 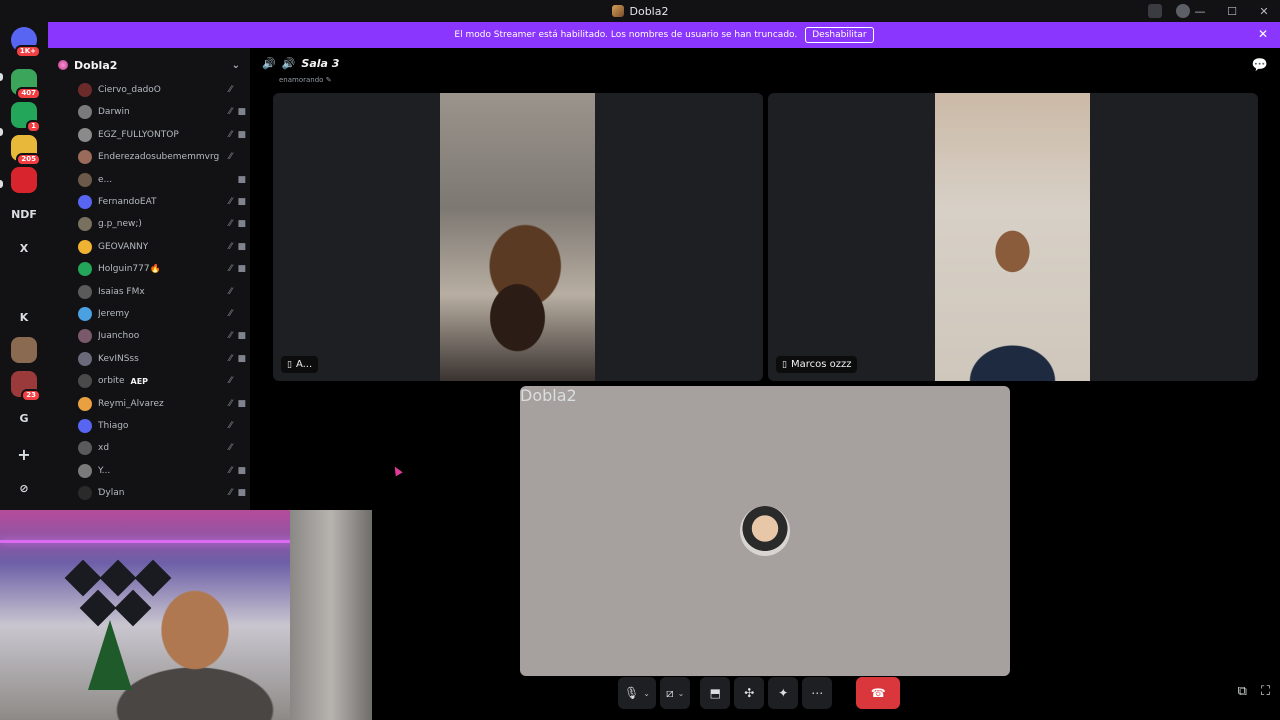 What do you see at coordinates (26, 150) in the screenshot?
I see `server-icon: 205` at bounding box center [26, 150].